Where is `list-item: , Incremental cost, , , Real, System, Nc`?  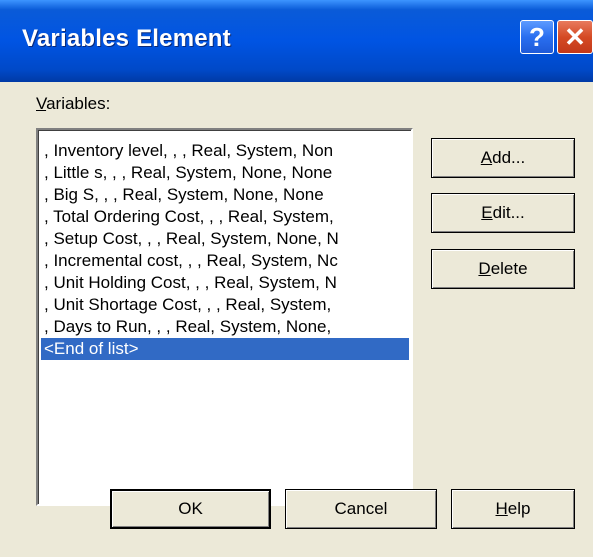 list-item: , Incremental cost, , , Real, System, Nc is located at coordinates (225, 261).